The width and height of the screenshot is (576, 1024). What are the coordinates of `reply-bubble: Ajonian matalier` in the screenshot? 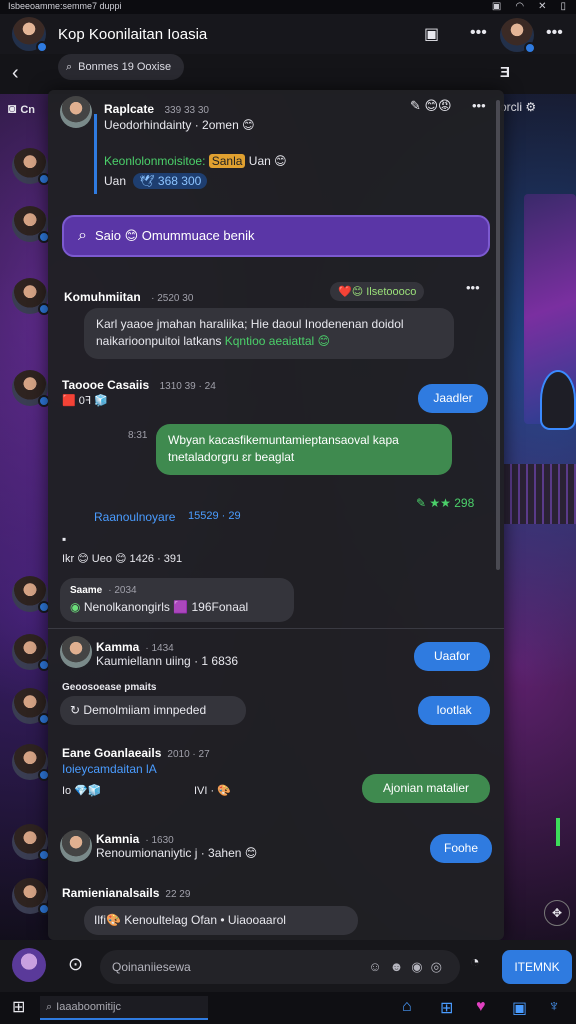 It's located at (426, 789).